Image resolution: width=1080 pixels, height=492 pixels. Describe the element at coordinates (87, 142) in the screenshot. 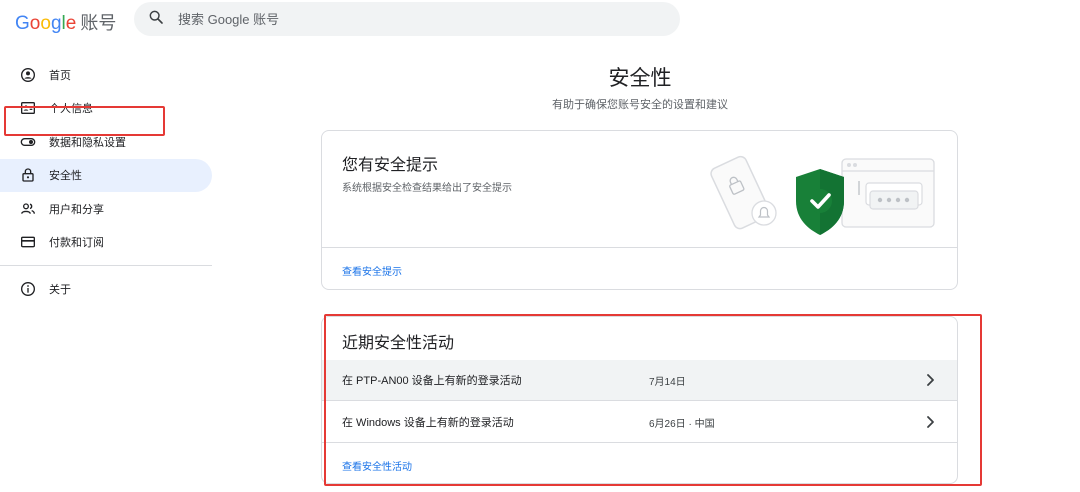

I see `sidebar-item-label: 数据和隐私设置` at that location.